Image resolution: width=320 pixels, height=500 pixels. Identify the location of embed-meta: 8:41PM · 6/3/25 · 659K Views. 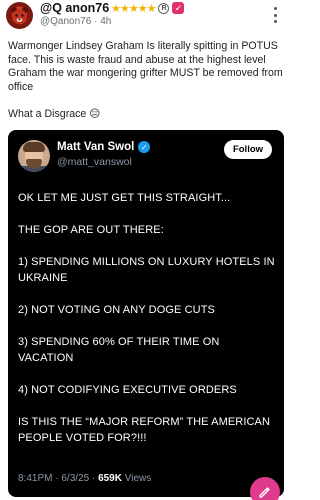
(84, 478).